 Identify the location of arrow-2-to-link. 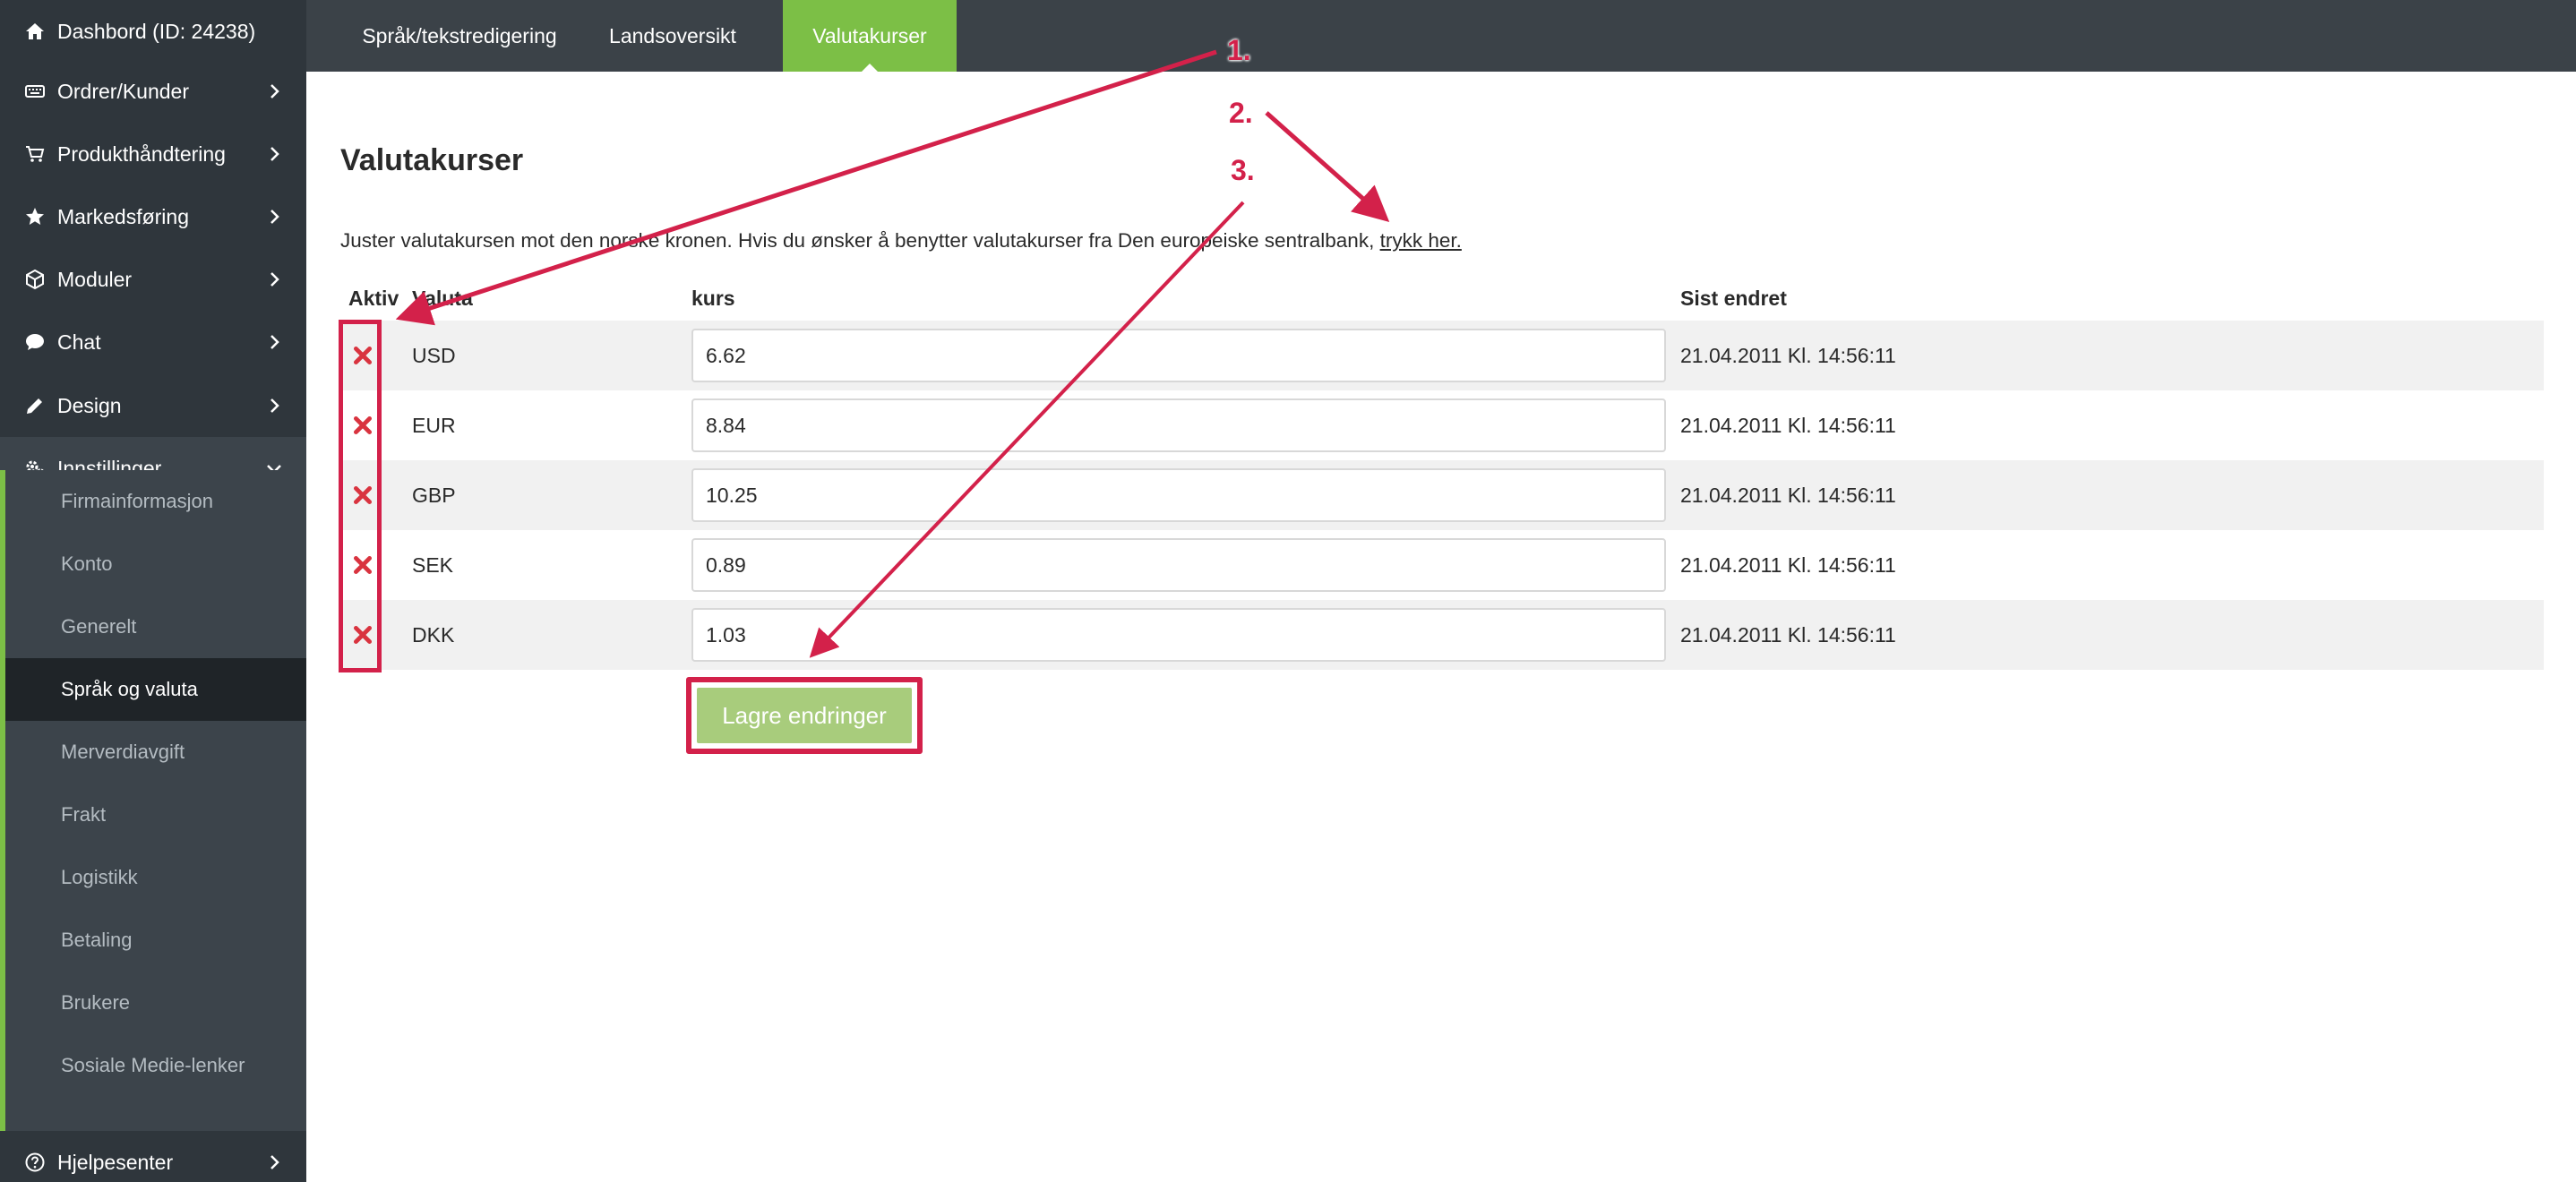
(1327, 167).